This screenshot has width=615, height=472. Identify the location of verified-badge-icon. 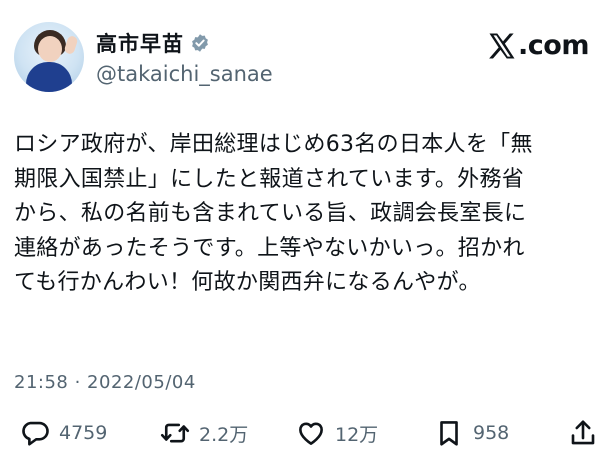
(200, 43).